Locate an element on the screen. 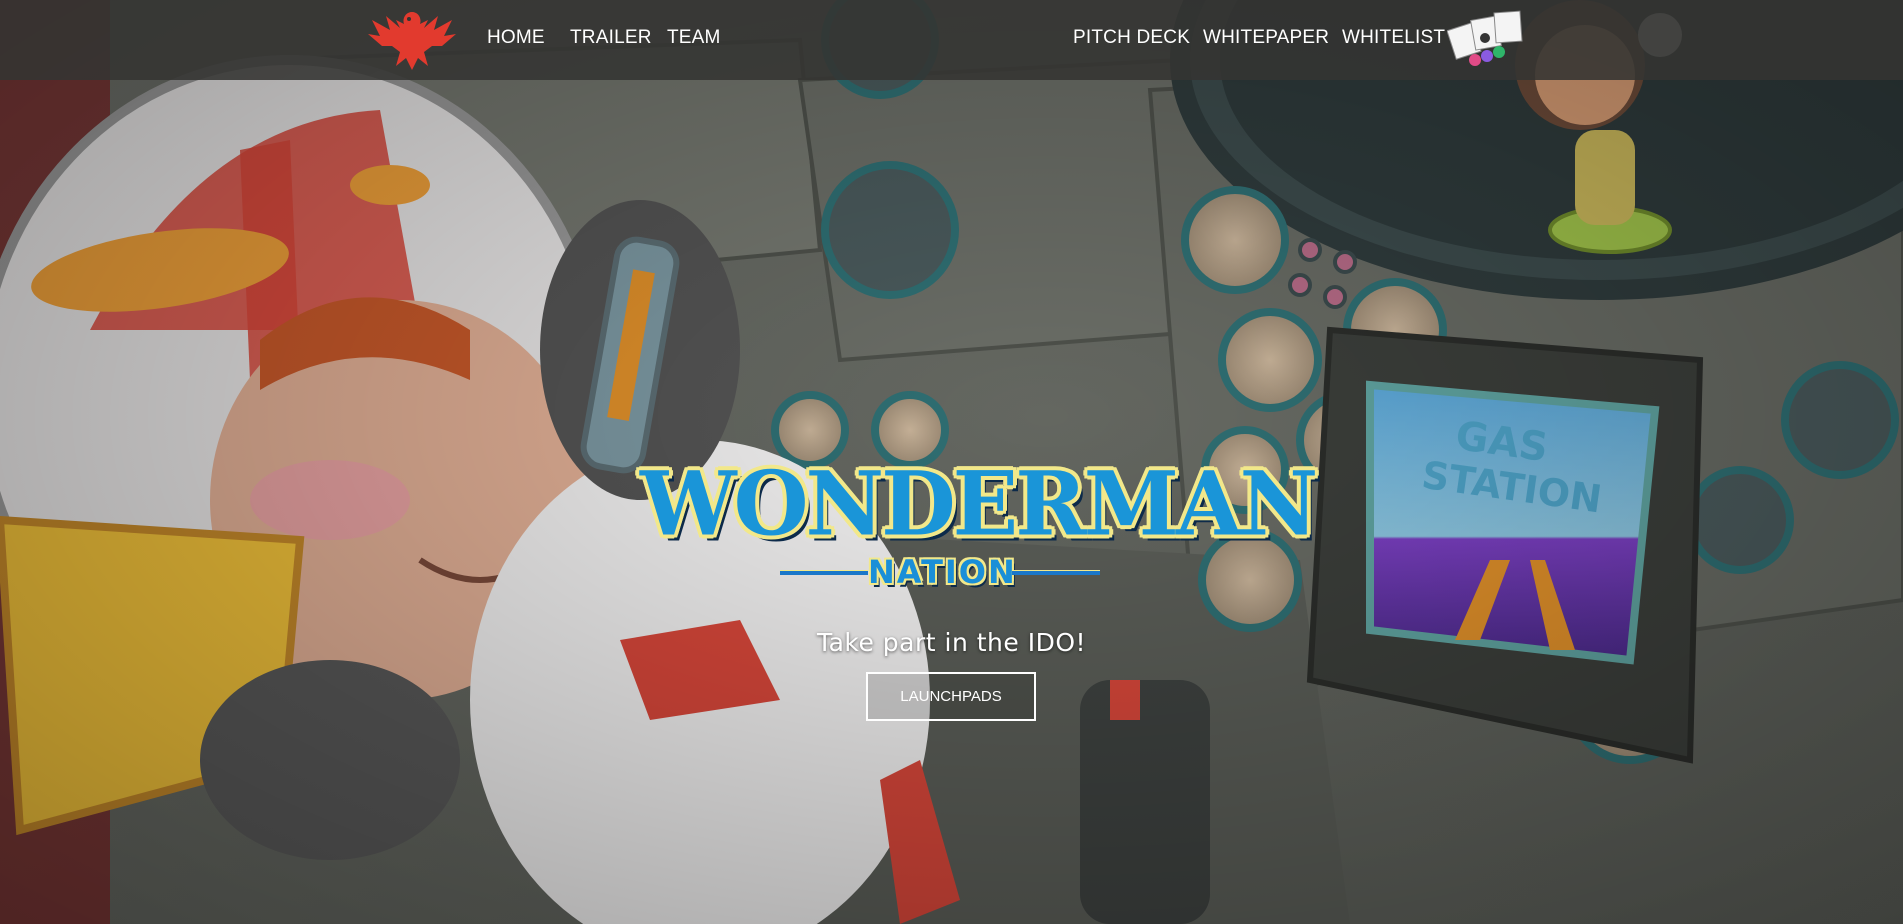 The height and width of the screenshot is (924, 1903). hero-title: WONDERMAN is located at coordinates (979, 504).